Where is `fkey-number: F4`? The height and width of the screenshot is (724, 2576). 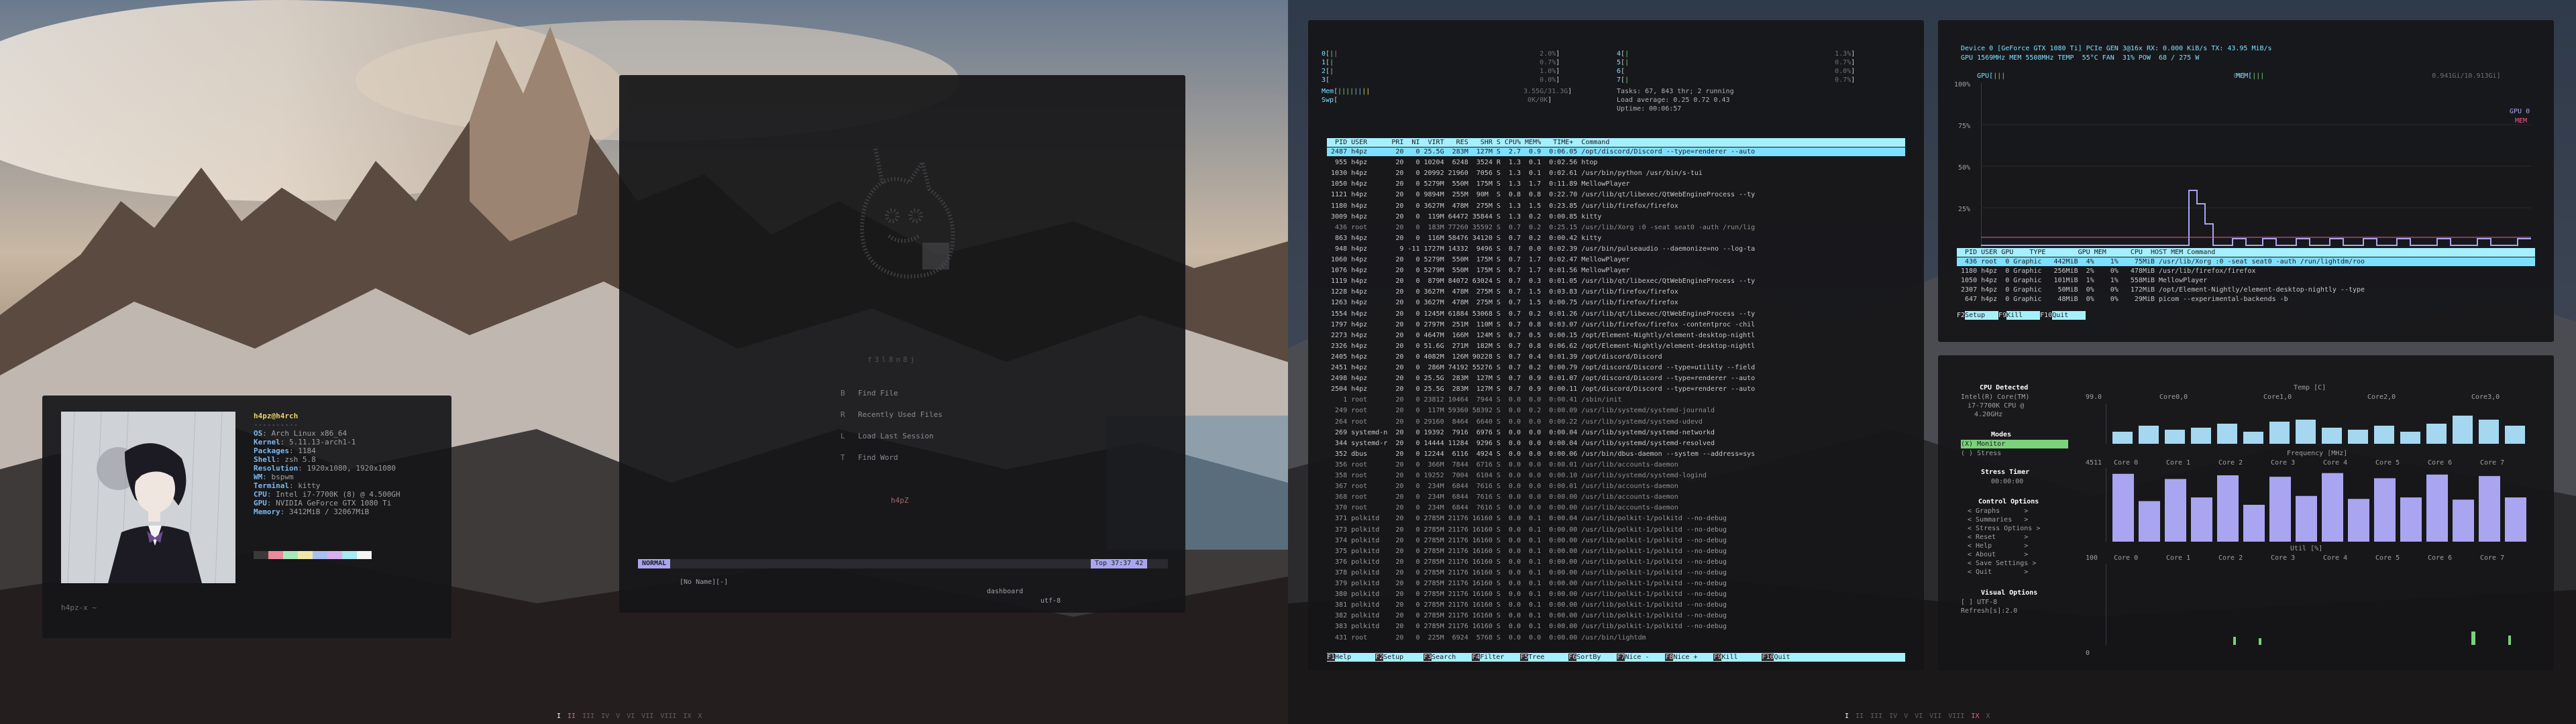 fkey-number: F4 is located at coordinates (1476, 657).